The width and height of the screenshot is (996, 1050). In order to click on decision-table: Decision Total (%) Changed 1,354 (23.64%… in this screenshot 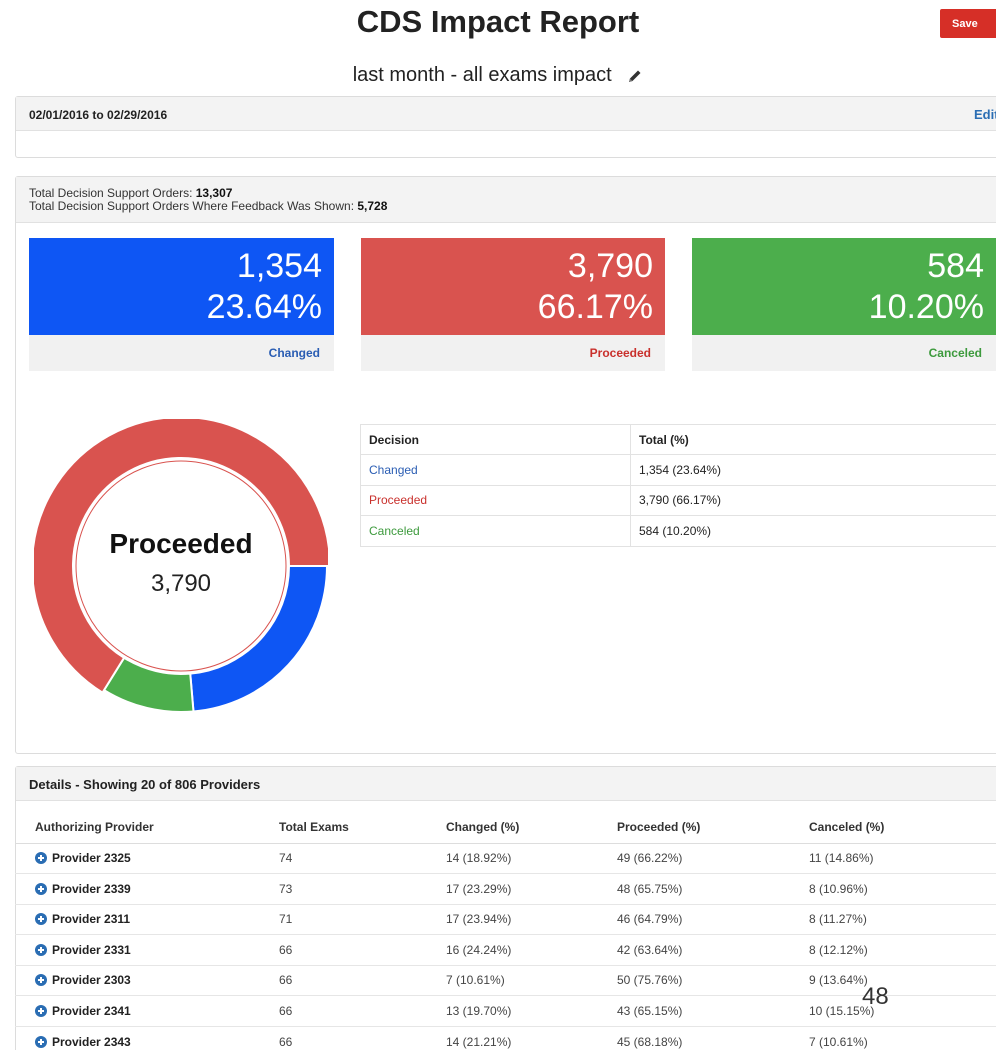, I will do `click(678, 485)`.